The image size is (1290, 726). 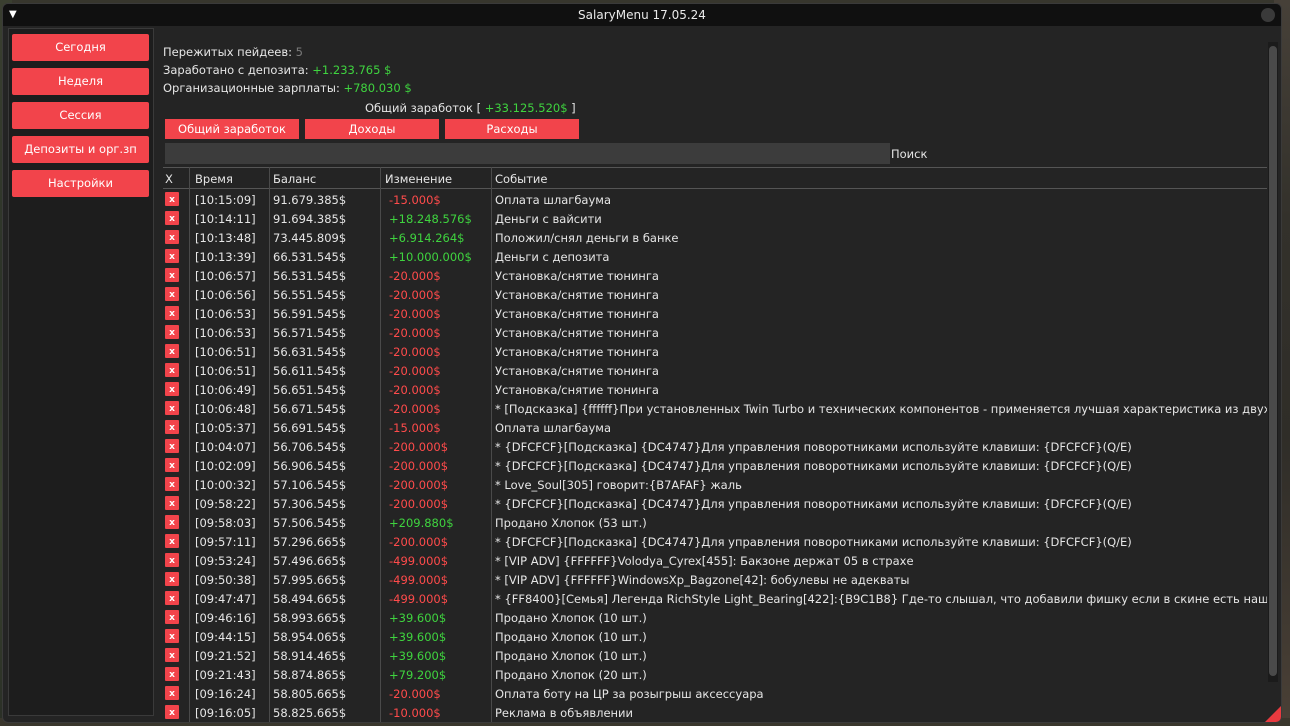 I want to click on time-cell: [10:02:09], so click(x=225, y=466).